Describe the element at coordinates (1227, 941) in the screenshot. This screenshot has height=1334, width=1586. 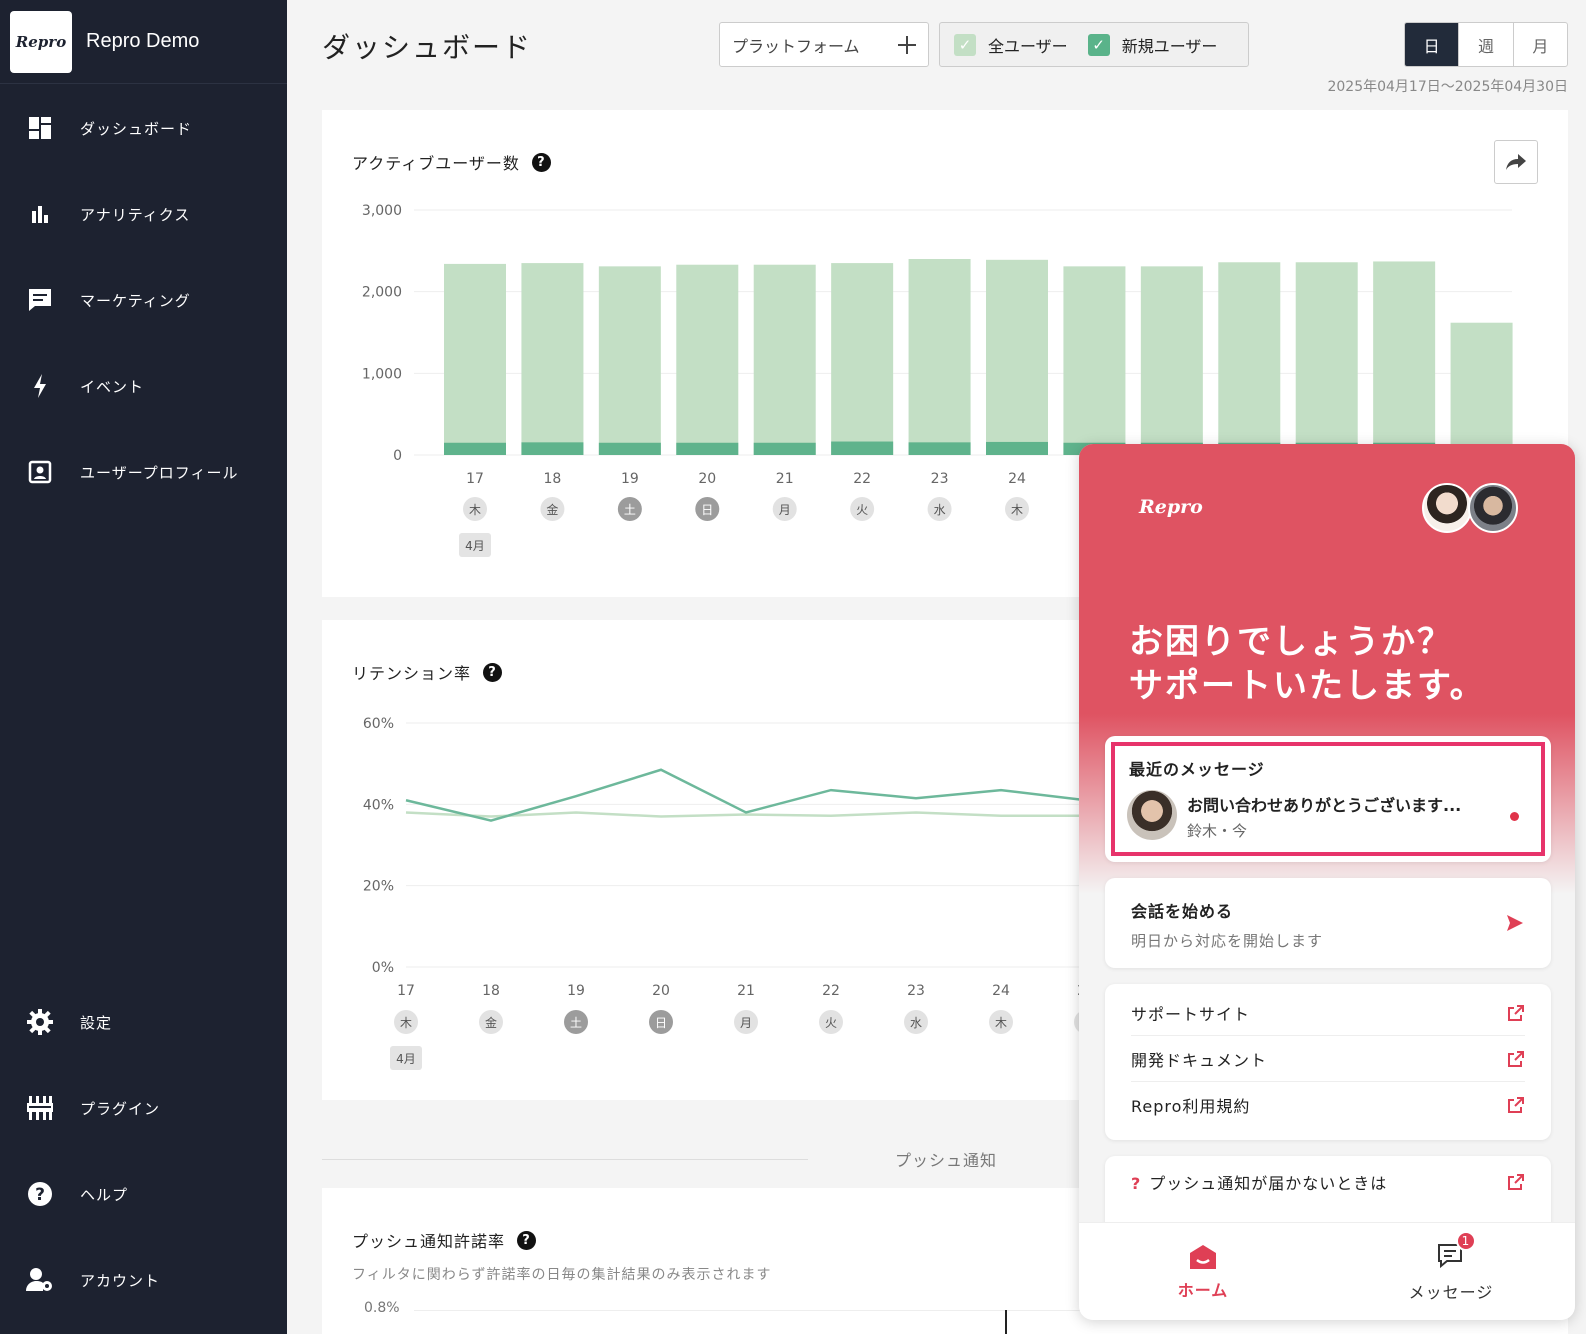
I see `start-conversation-subtitle: 明日から対応を開始します` at that location.